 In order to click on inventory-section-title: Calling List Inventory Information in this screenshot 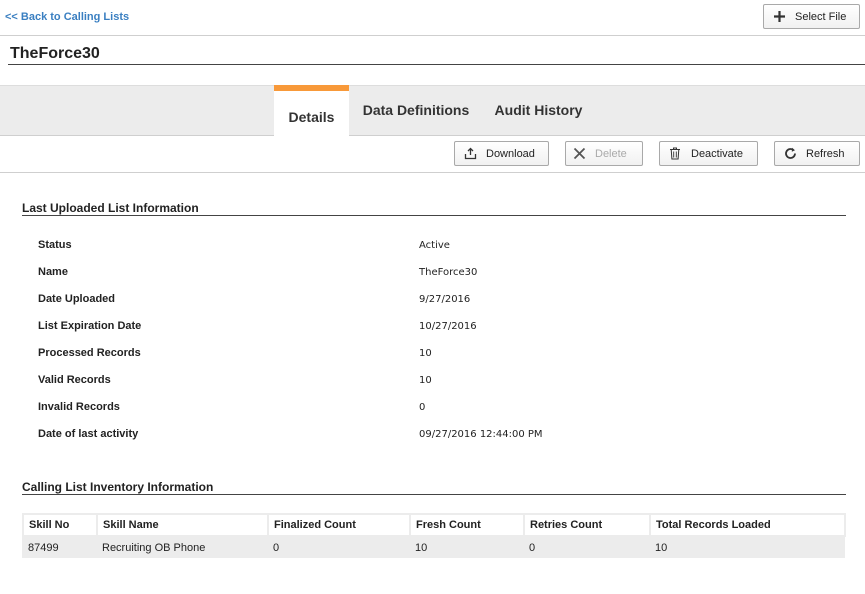, I will do `click(118, 487)`.